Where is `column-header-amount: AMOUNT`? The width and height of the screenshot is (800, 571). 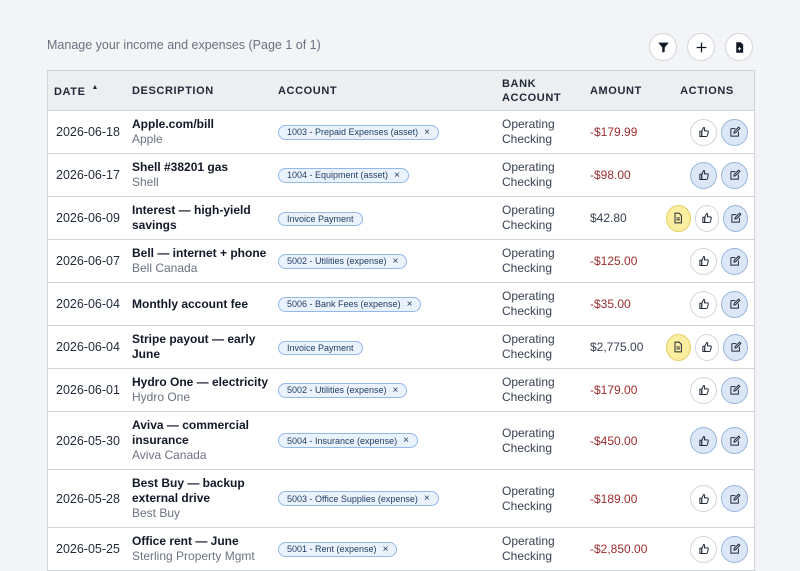
column-header-amount: AMOUNT is located at coordinates (622, 91).